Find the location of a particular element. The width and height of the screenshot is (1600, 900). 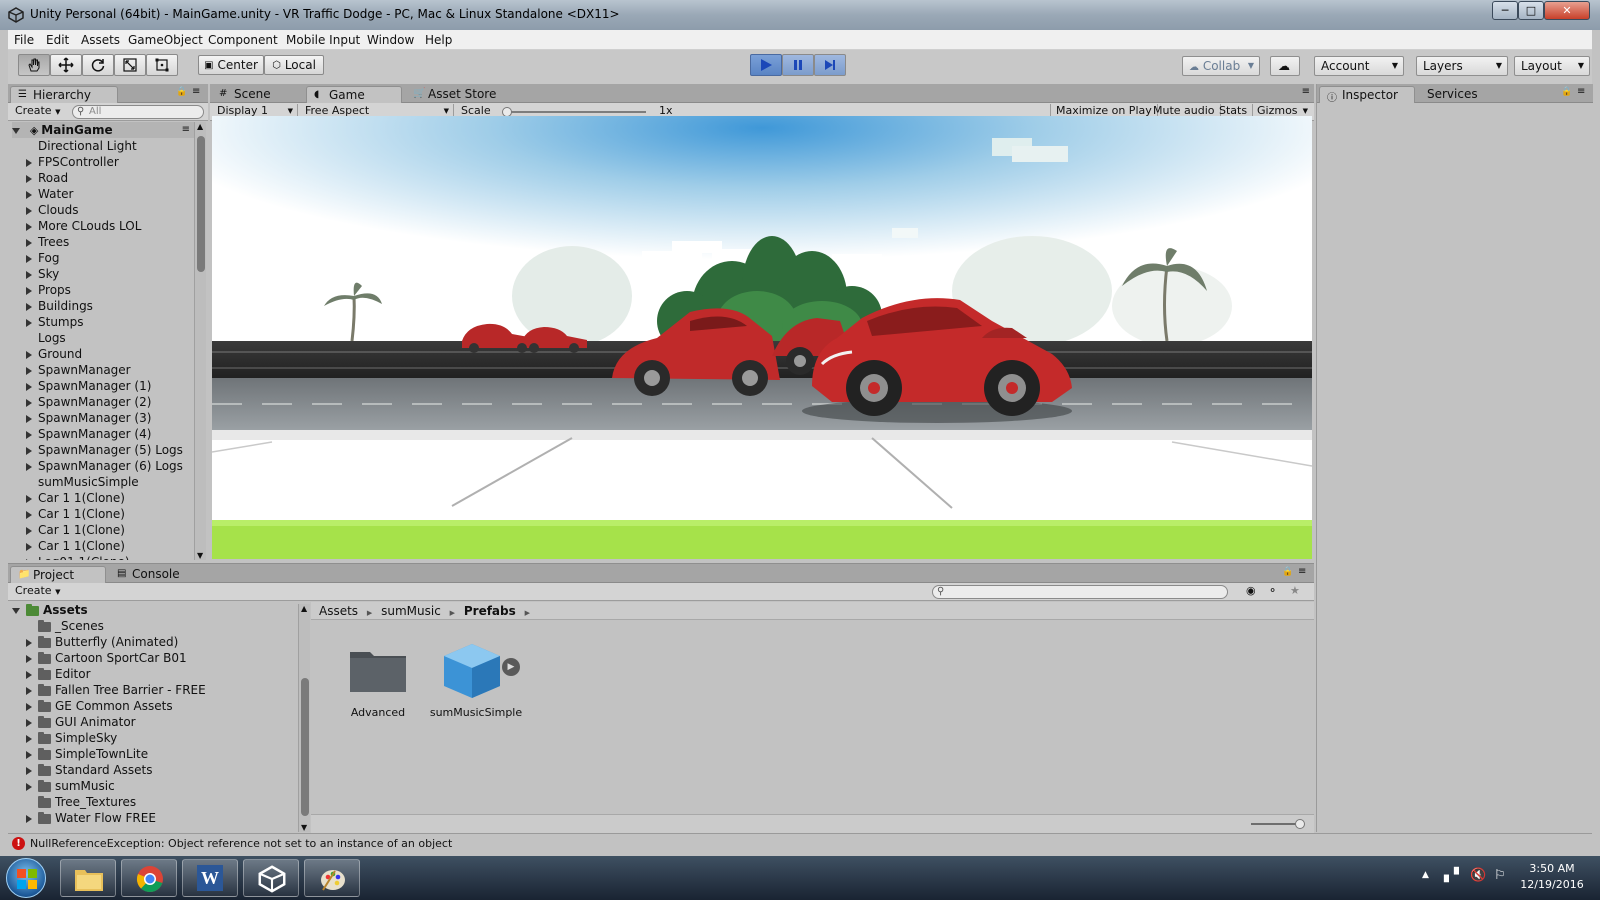

hierarchy-item: SpawnManager (6) Logs is located at coordinates (104, 466).